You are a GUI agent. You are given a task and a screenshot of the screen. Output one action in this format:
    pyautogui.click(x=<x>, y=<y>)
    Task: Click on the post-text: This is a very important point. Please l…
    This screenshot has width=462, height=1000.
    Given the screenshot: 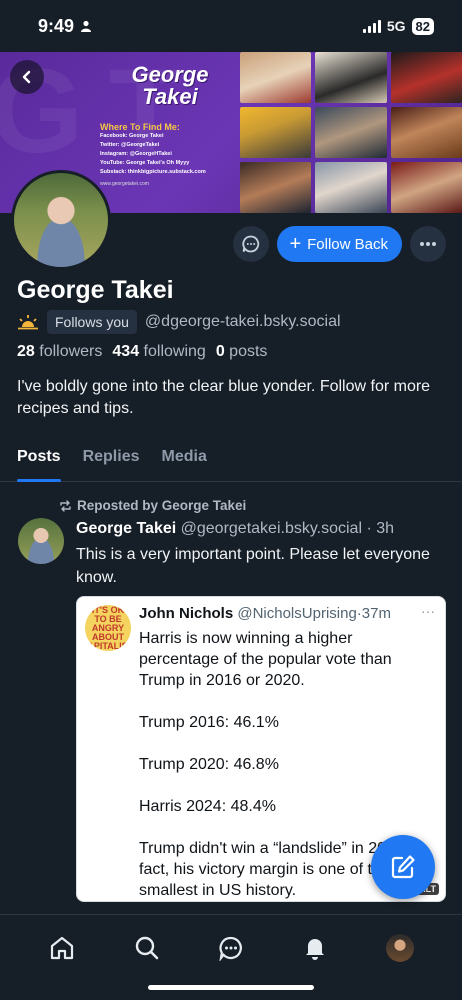 What is the action you would take?
    pyautogui.click(x=253, y=566)
    